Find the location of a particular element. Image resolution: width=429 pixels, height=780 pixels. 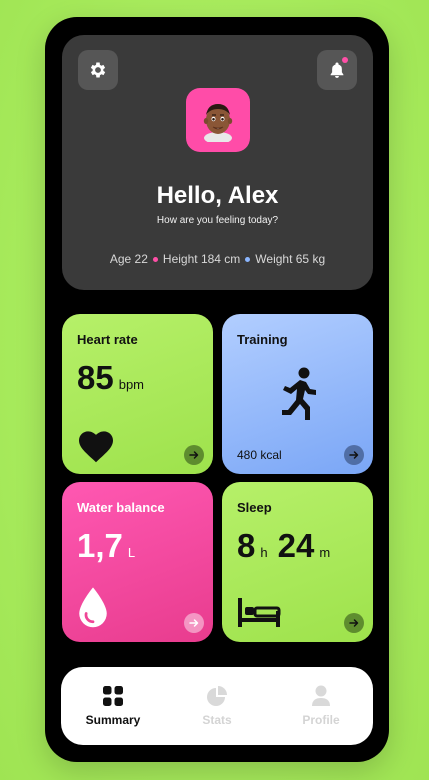

tab-stats: Stats is located at coordinates (217, 706).